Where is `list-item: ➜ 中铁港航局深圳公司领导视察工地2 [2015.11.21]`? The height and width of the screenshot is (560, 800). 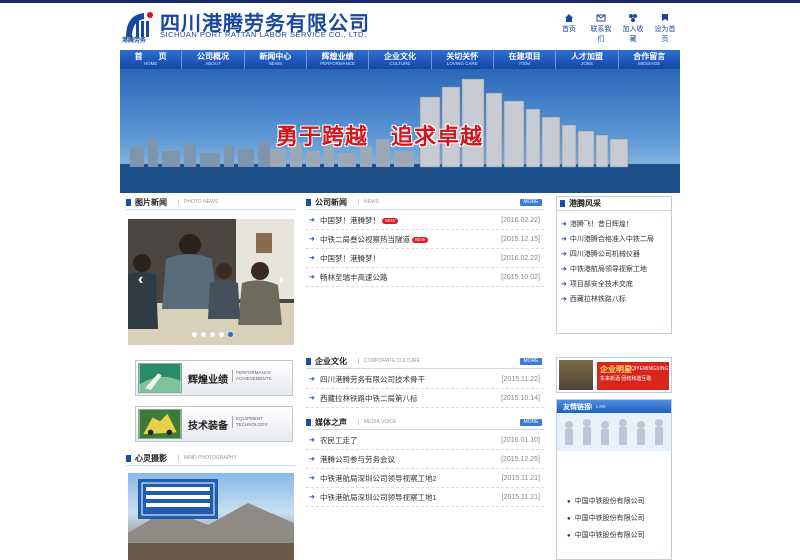
list-item: ➜ 中铁港航局深圳公司领导视察工地2 [2015.11.21] is located at coordinates (425, 478).